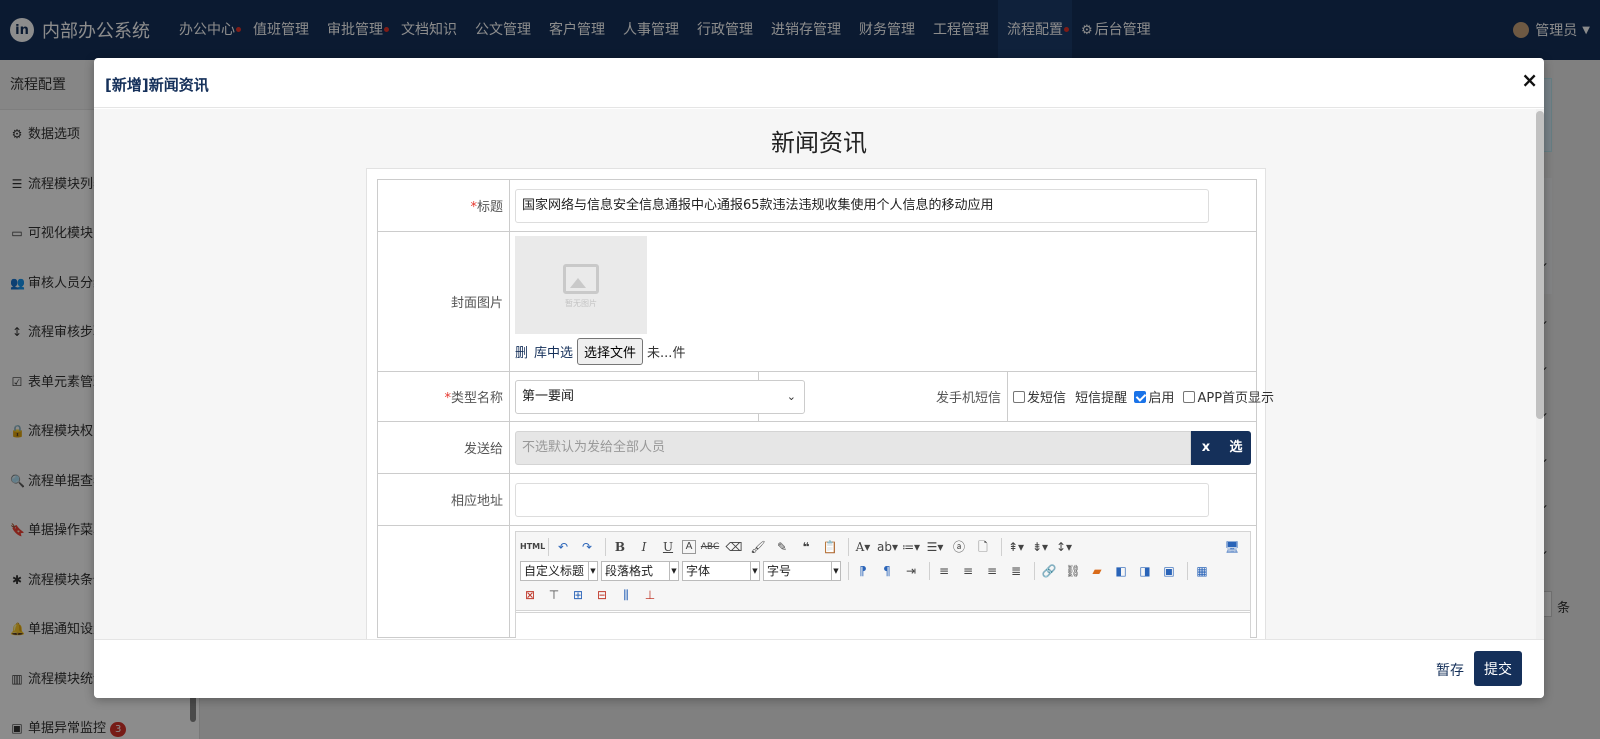 The image size is (1600, 739). I want to click on font-size-select: 字号 ▼, so click(802, 571).